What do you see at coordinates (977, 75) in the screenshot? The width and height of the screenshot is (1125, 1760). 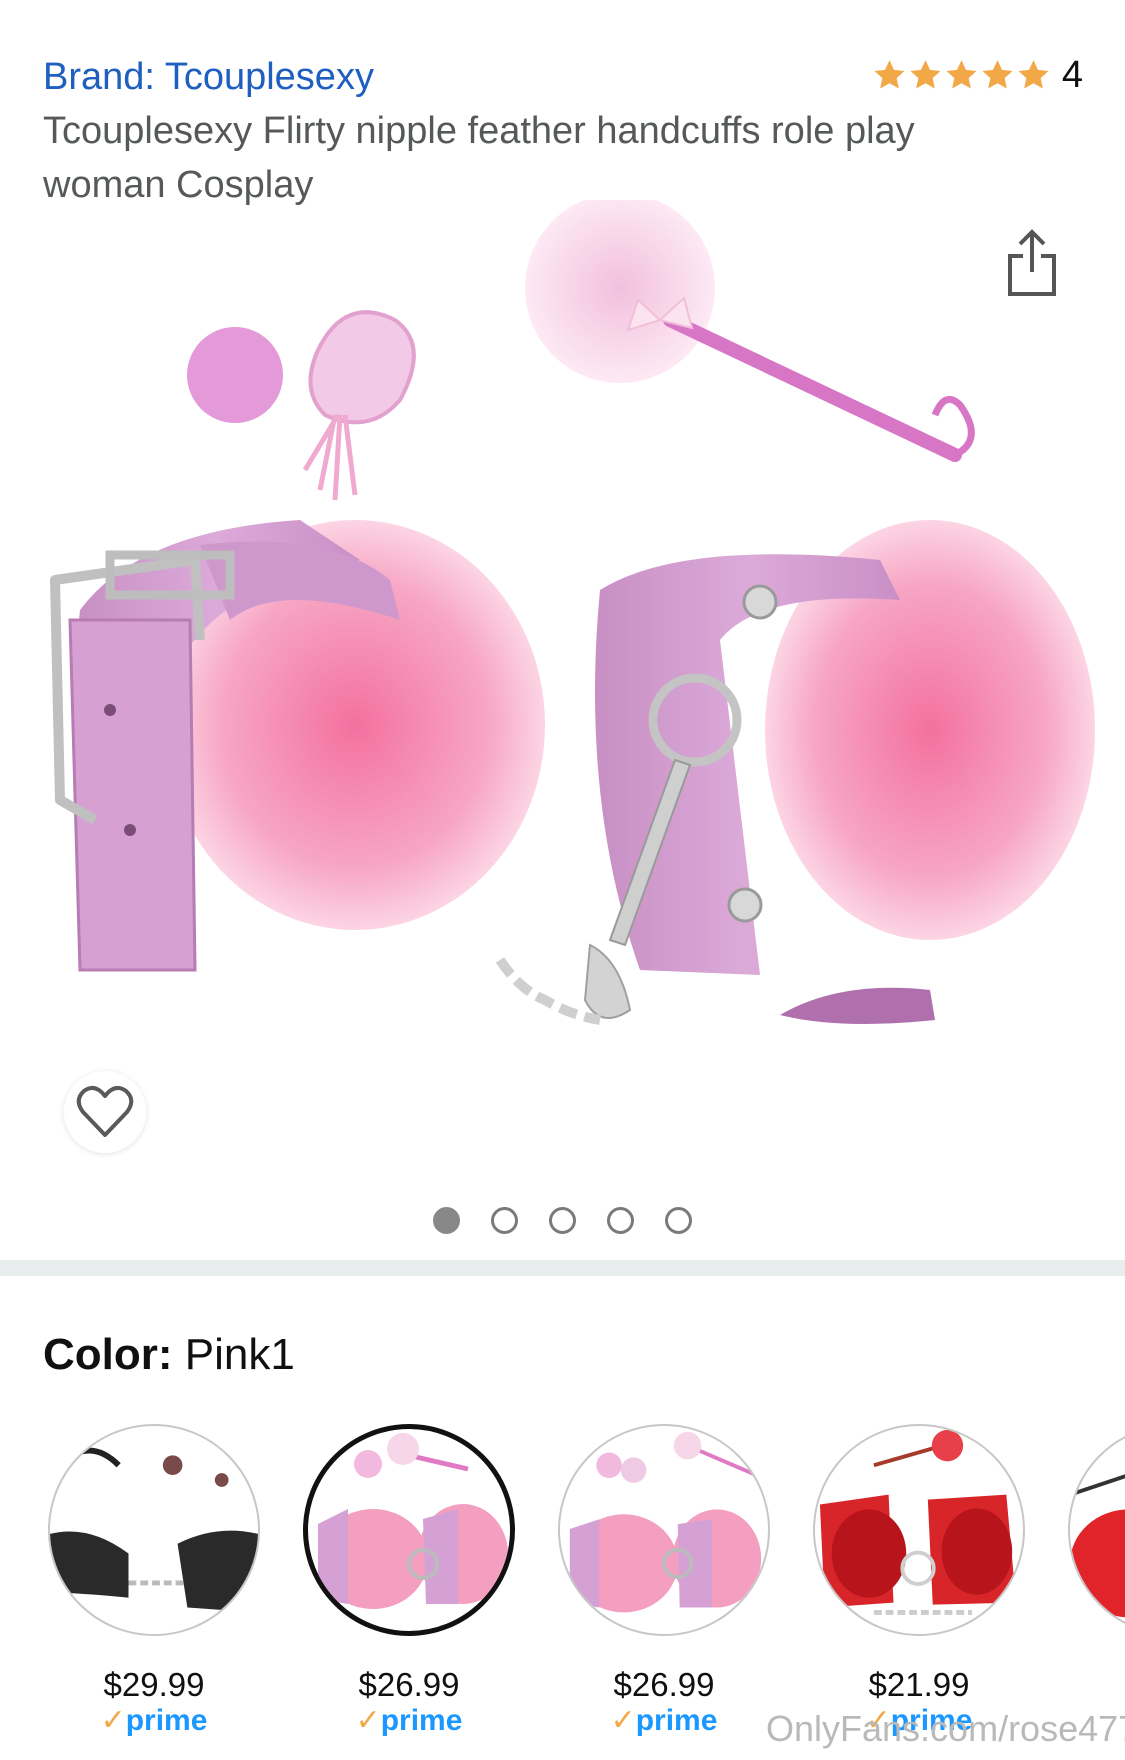 I see `rating: 4` at bounding box center [977, 75].